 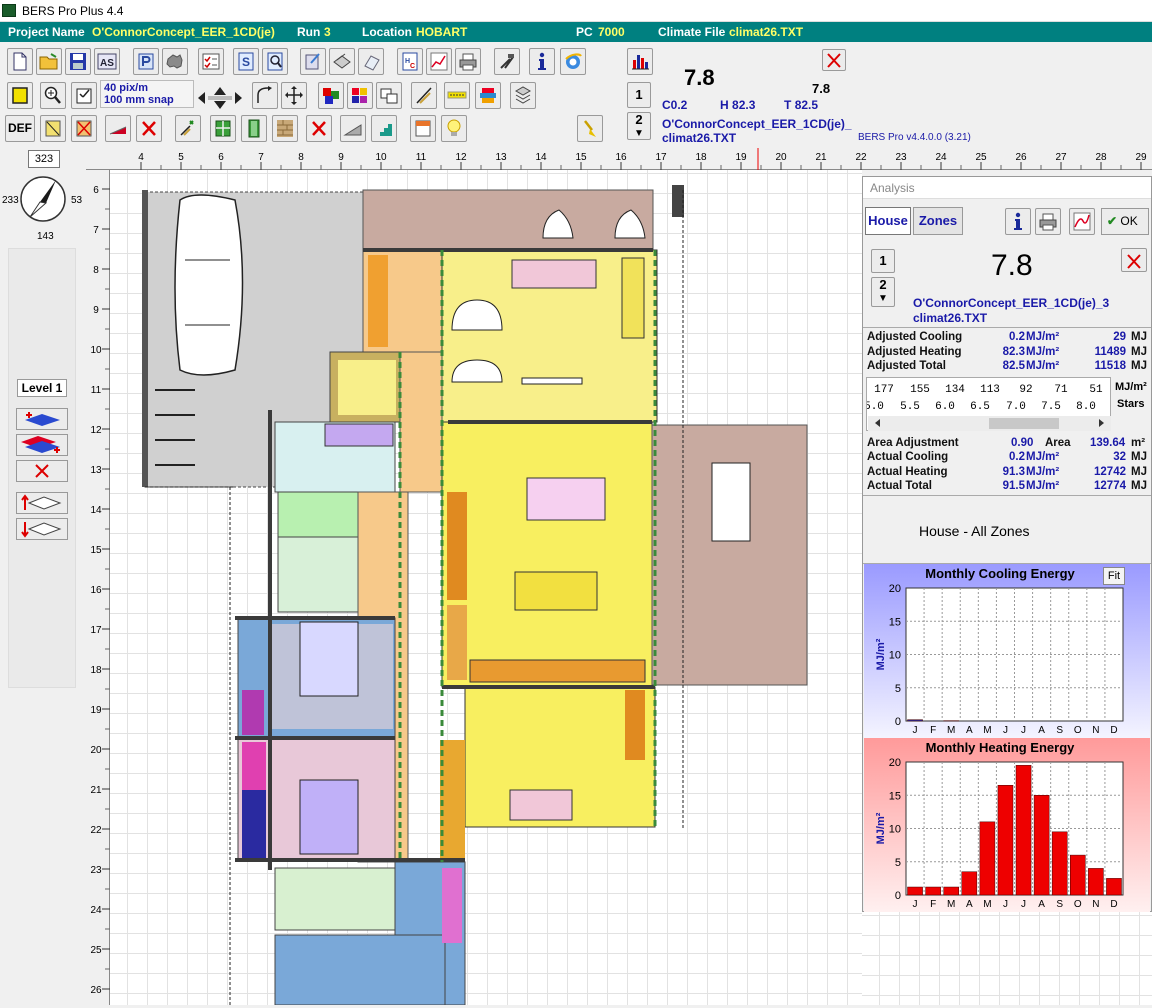 What do you see at coordinates (639, 126) in the screenshot?
I see `run-2-button: 2▼` at bounding box center [639, 126].